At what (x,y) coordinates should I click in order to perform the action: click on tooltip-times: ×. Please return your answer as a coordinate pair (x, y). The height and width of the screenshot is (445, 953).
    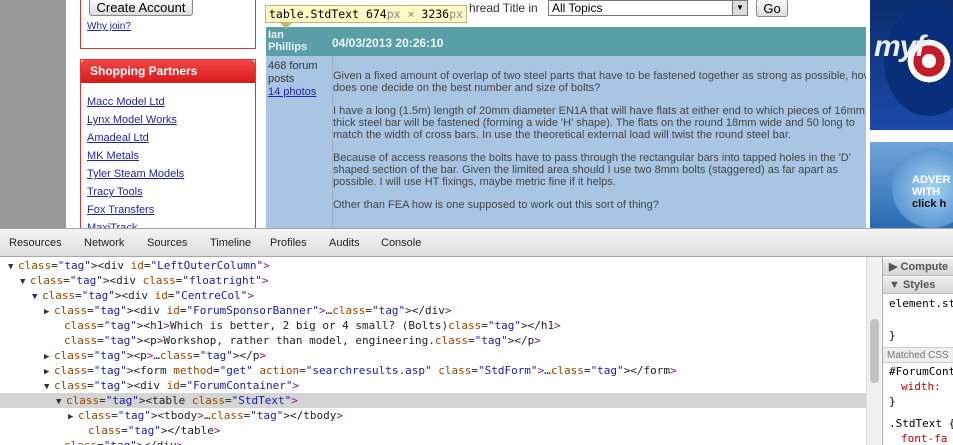
    Looking at the image, I should click on (411, 14).